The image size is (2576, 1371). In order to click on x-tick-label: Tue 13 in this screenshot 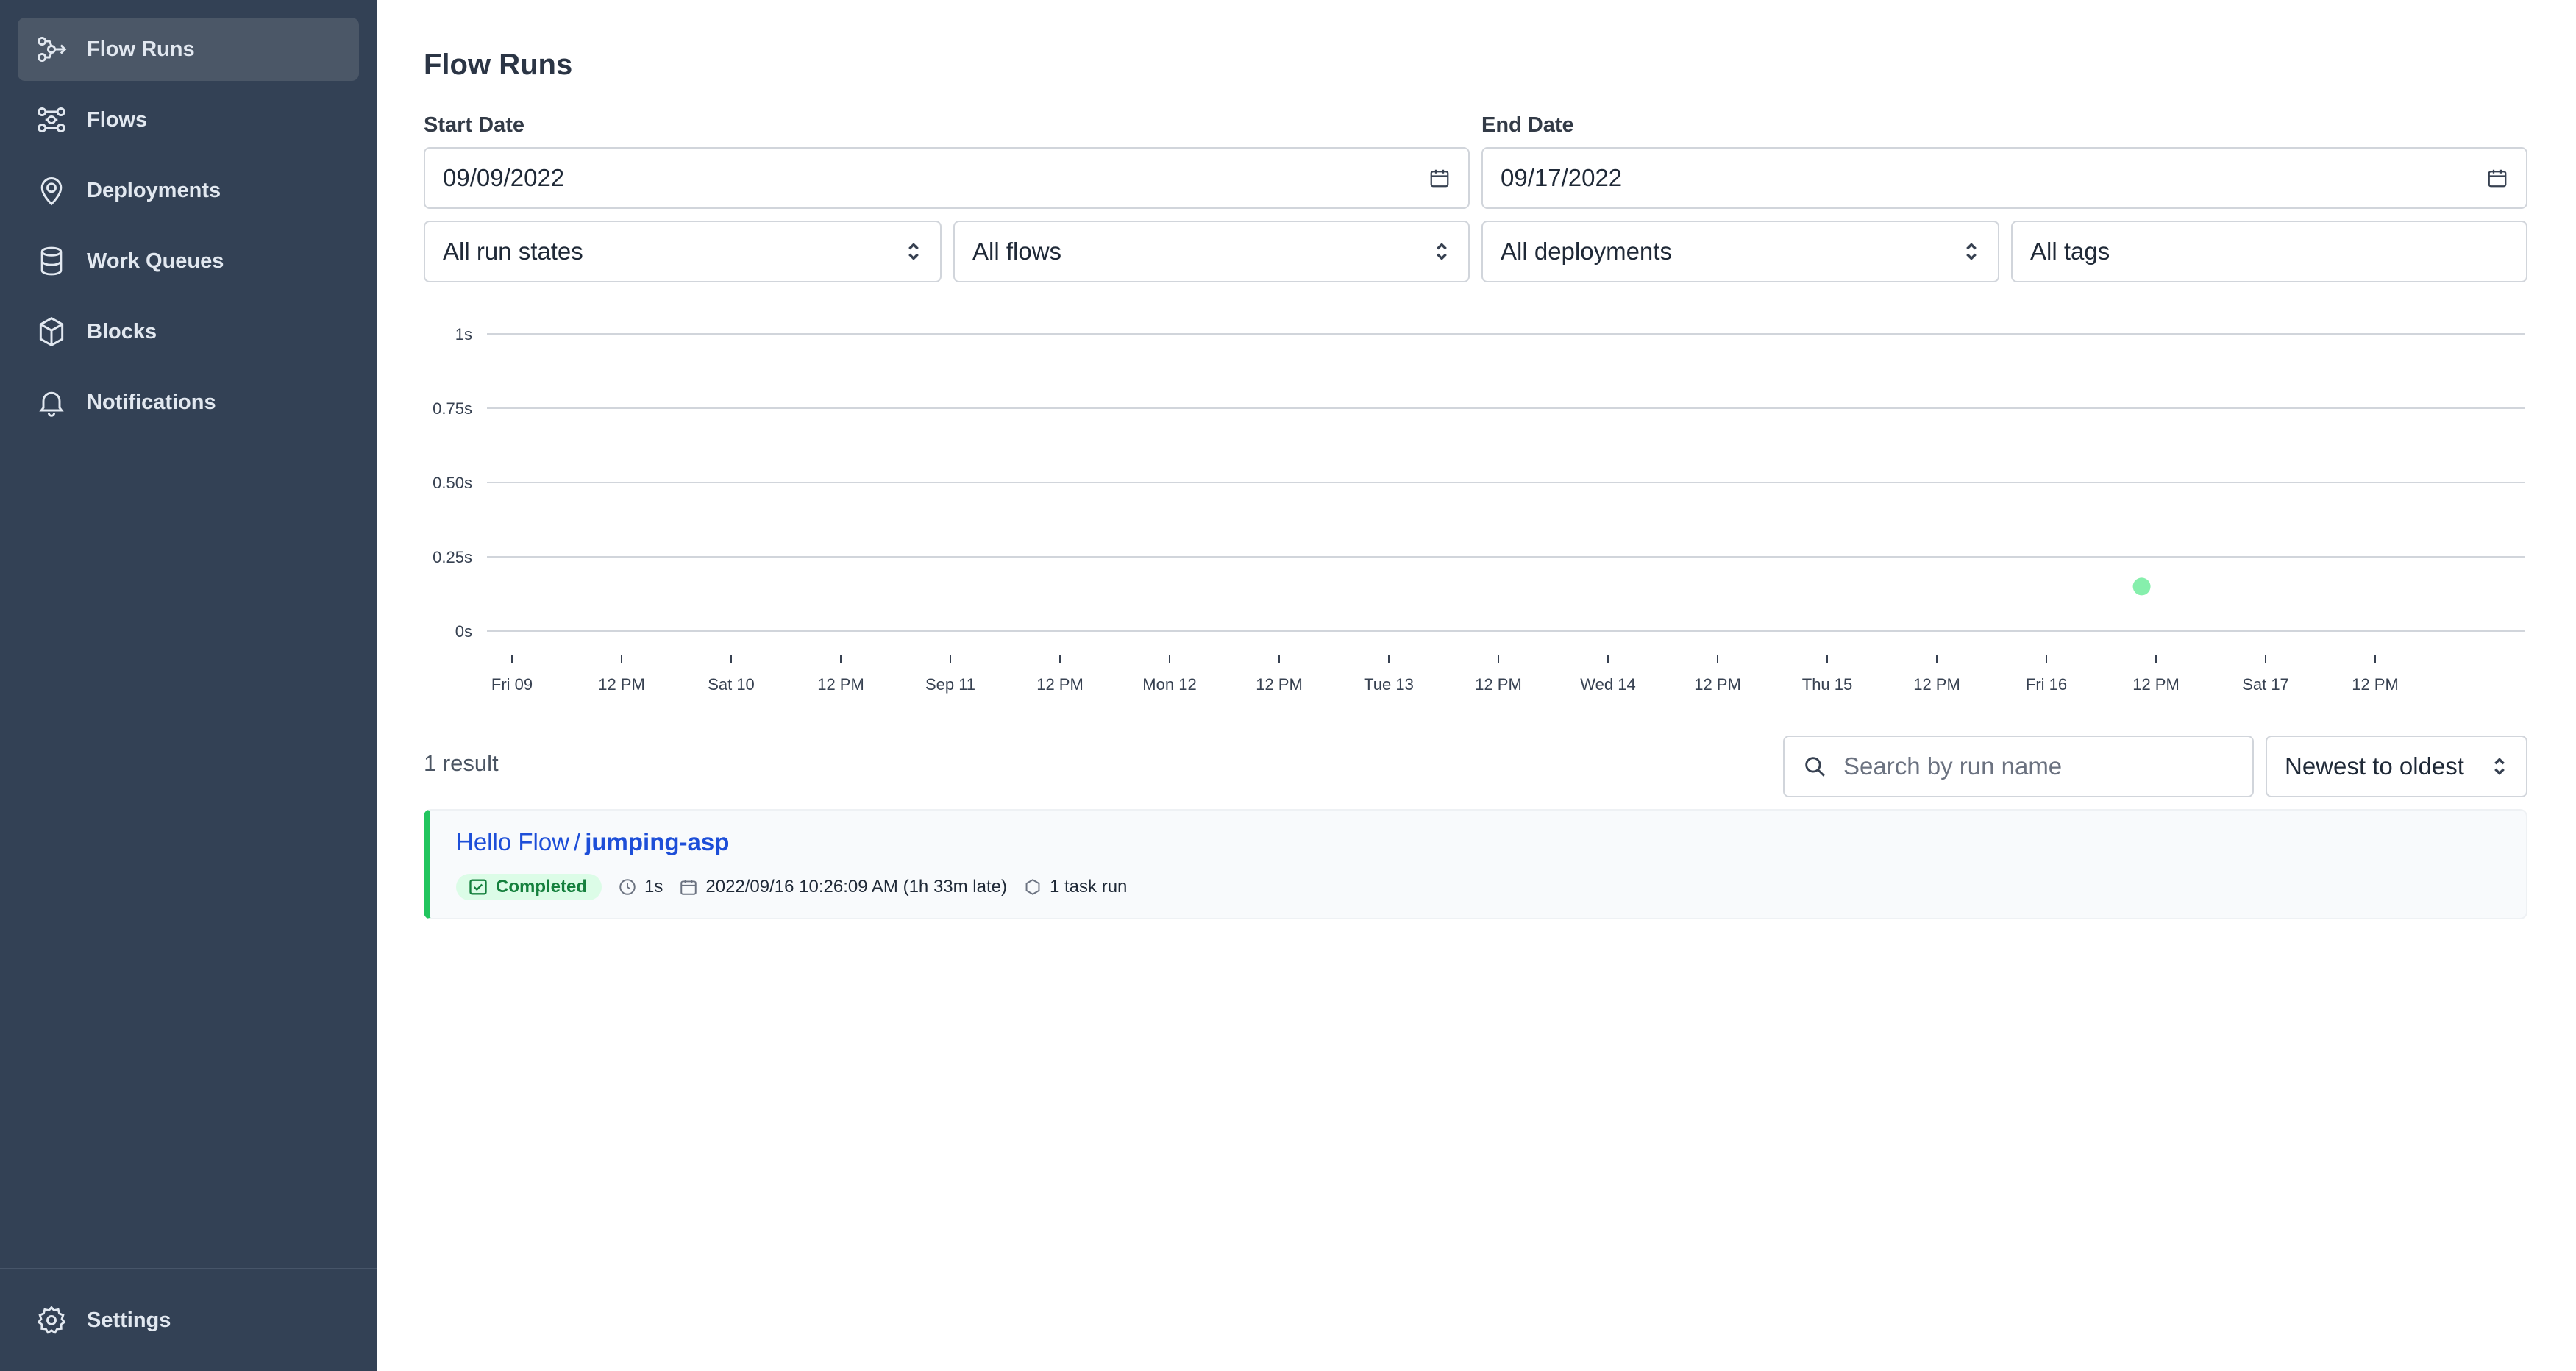, I will do `click(1389, 684)`.